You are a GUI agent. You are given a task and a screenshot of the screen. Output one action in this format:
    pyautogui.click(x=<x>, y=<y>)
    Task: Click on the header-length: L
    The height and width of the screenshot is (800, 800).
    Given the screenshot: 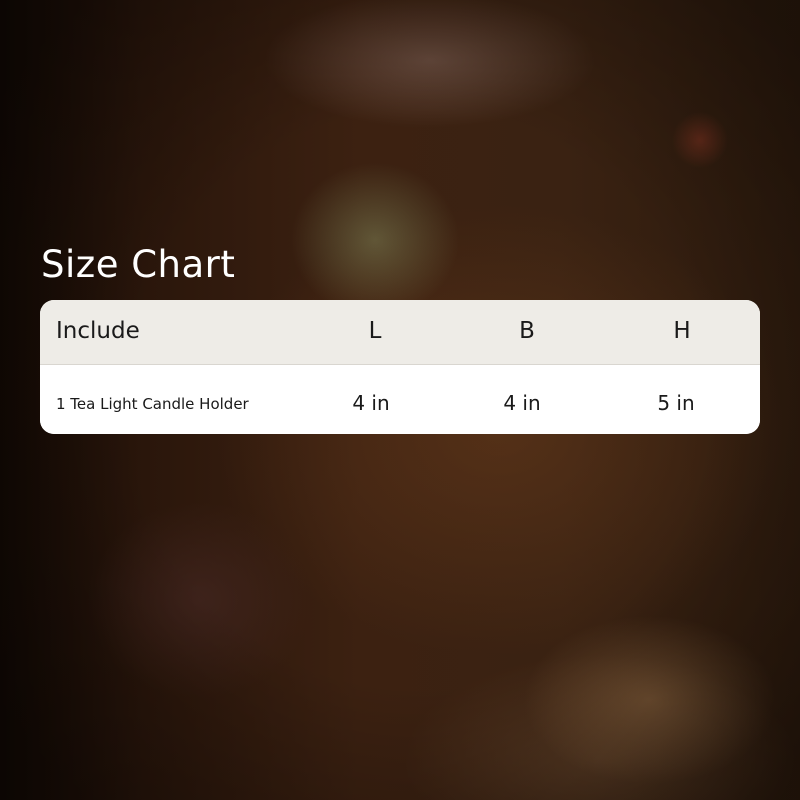 What is the action you would take?
    pyautogui.click(x=375, y=331)
    